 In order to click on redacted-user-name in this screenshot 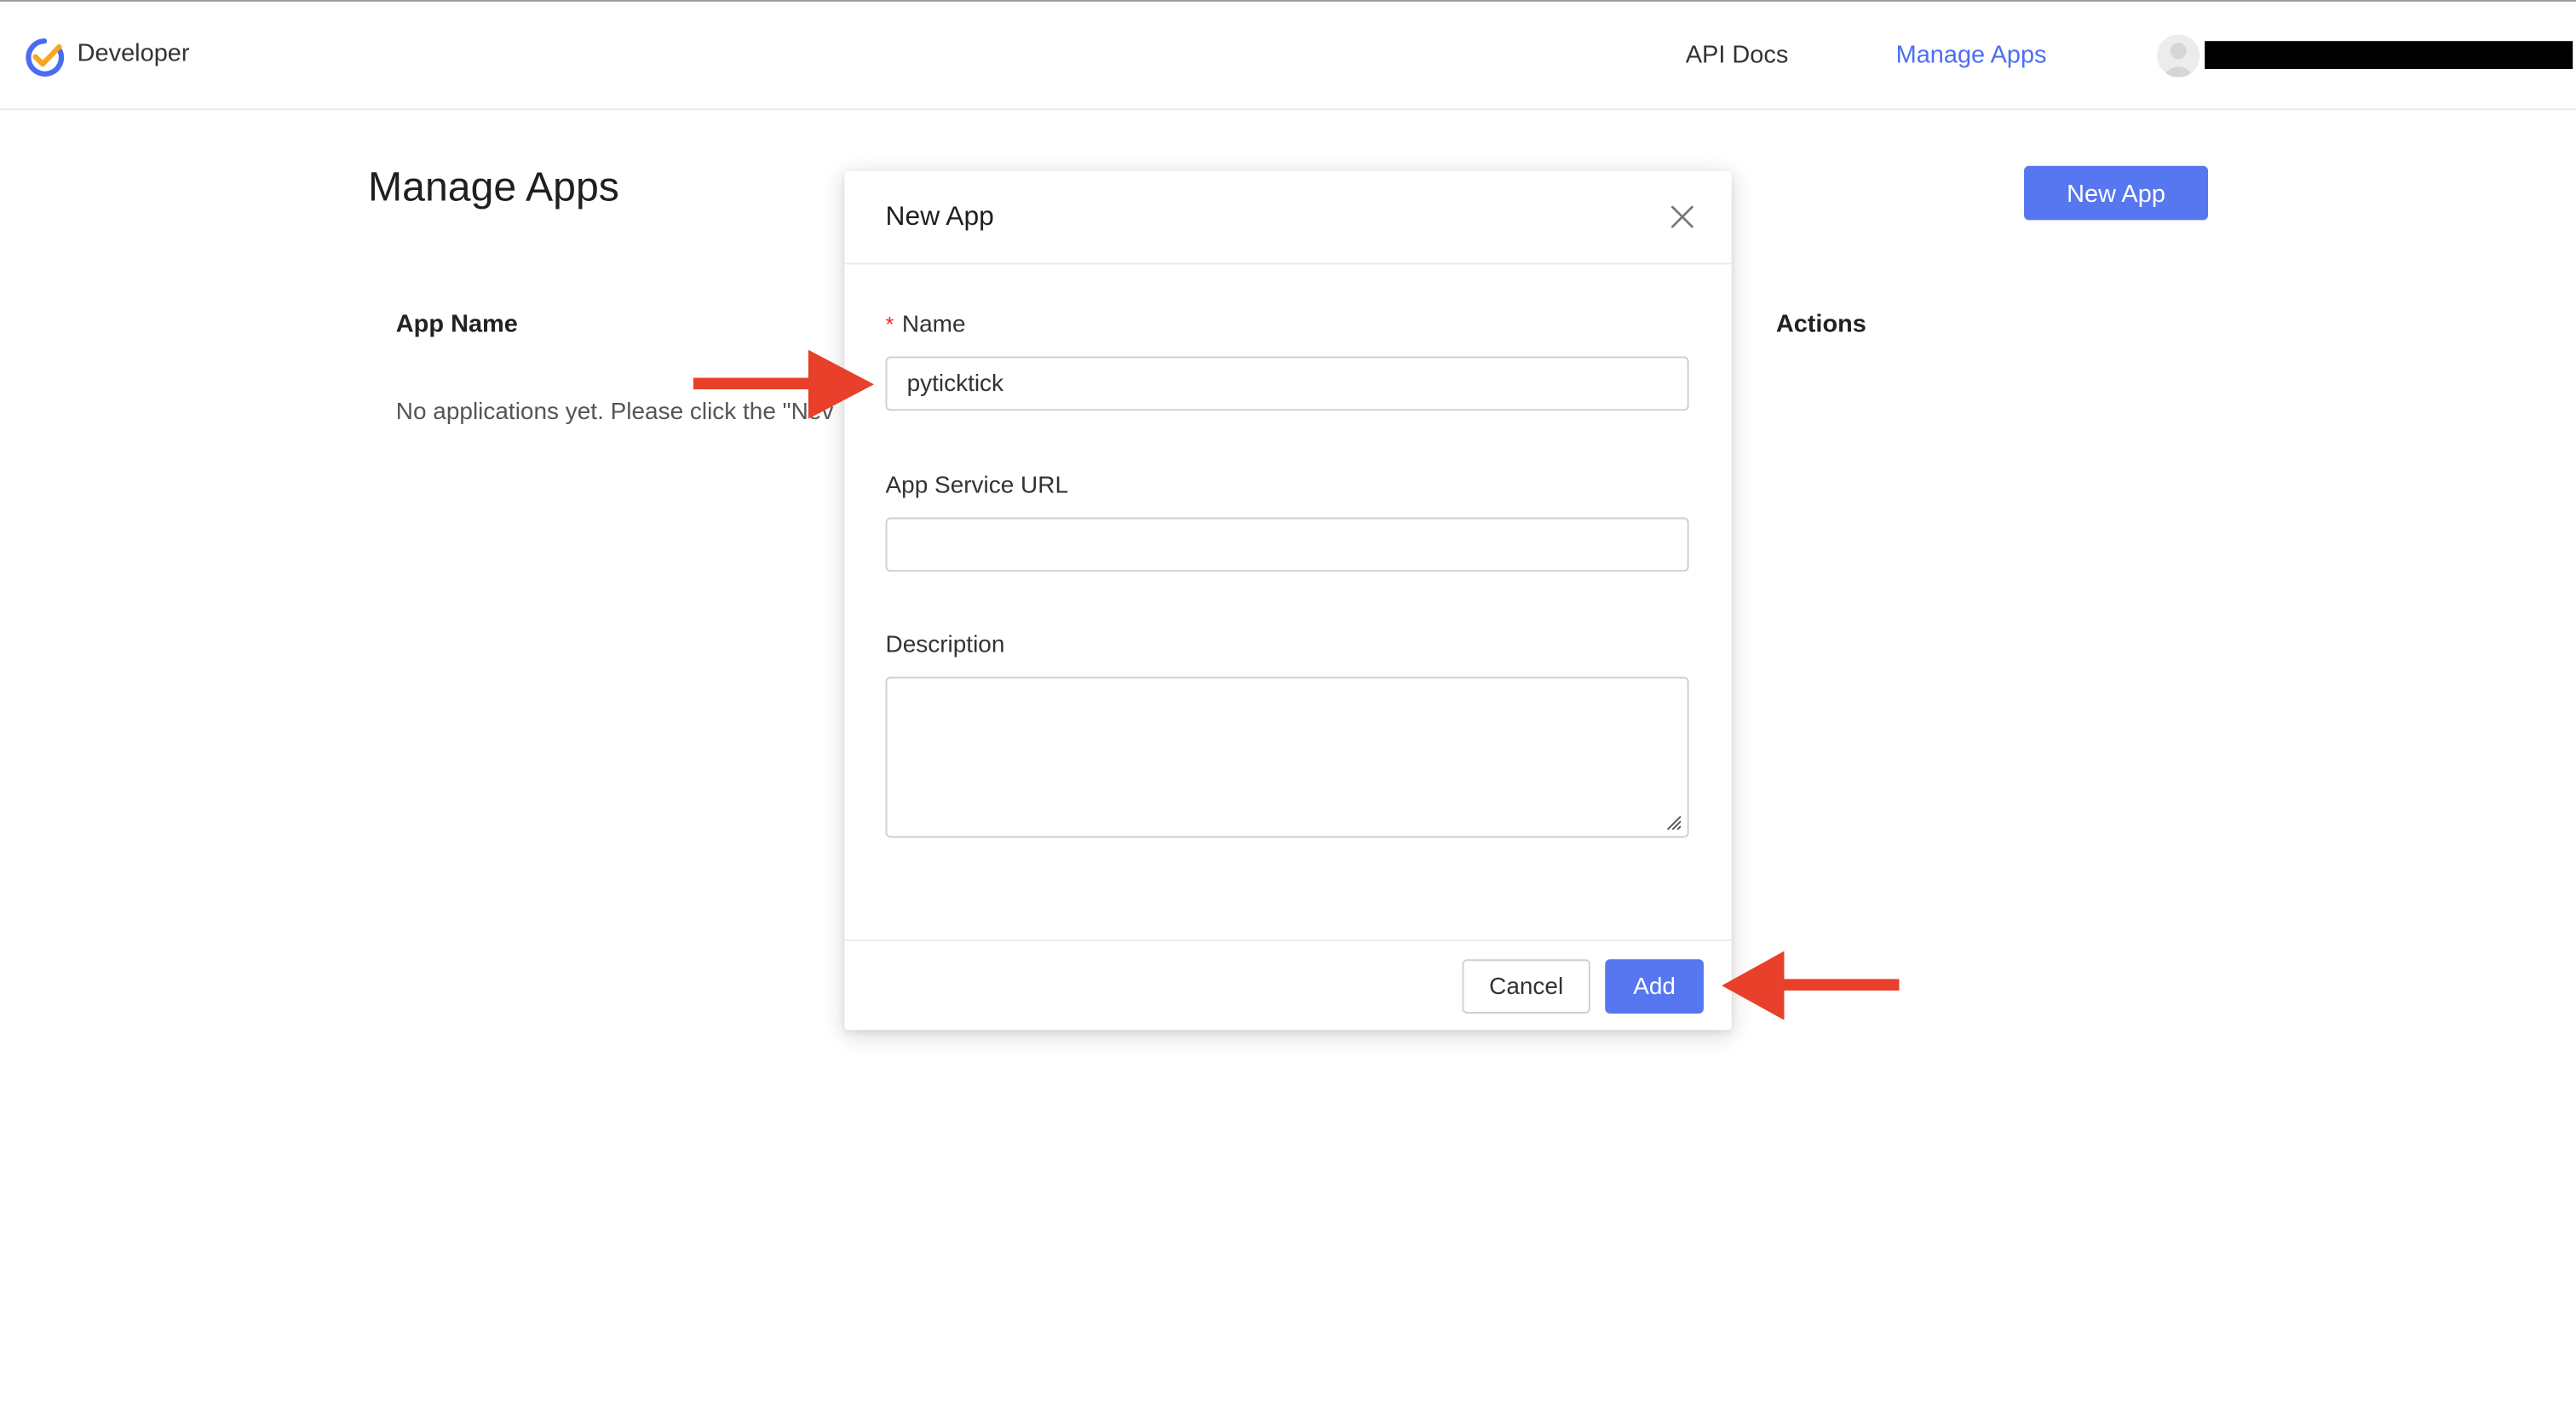, I will do `click(2389, 56)`.